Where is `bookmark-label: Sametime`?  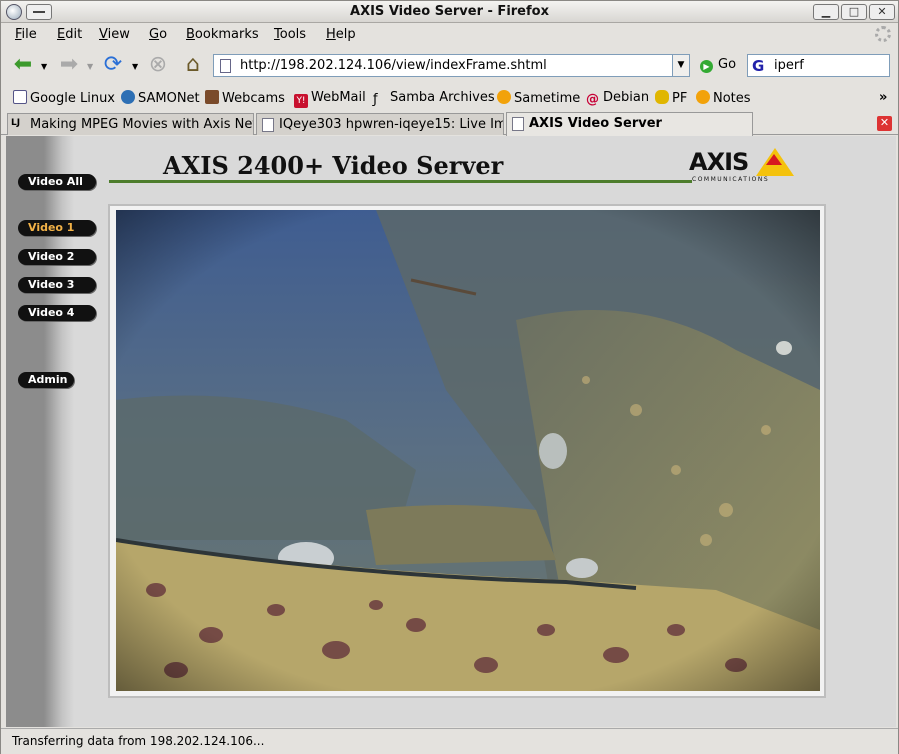 bookmark-label: Sametime is located at coordinates (547, 98).